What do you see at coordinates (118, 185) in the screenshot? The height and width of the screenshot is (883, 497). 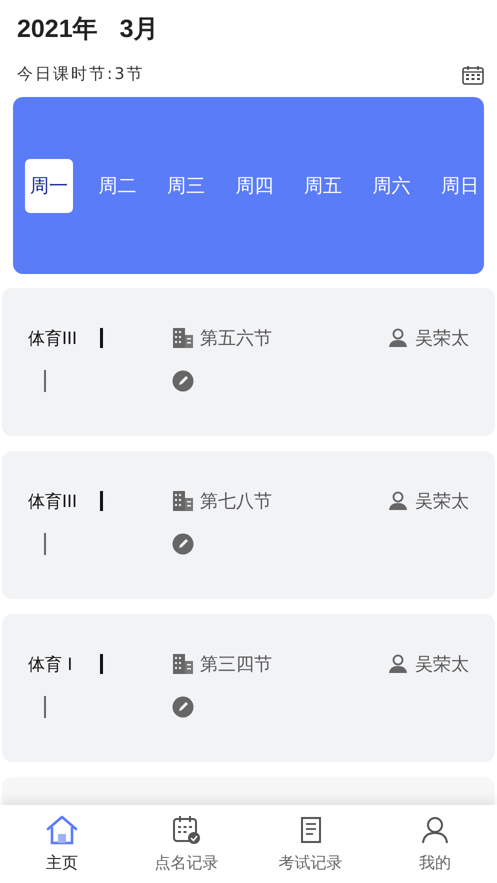 I see `day-tab: 周二` at bounding box center [118, 185].